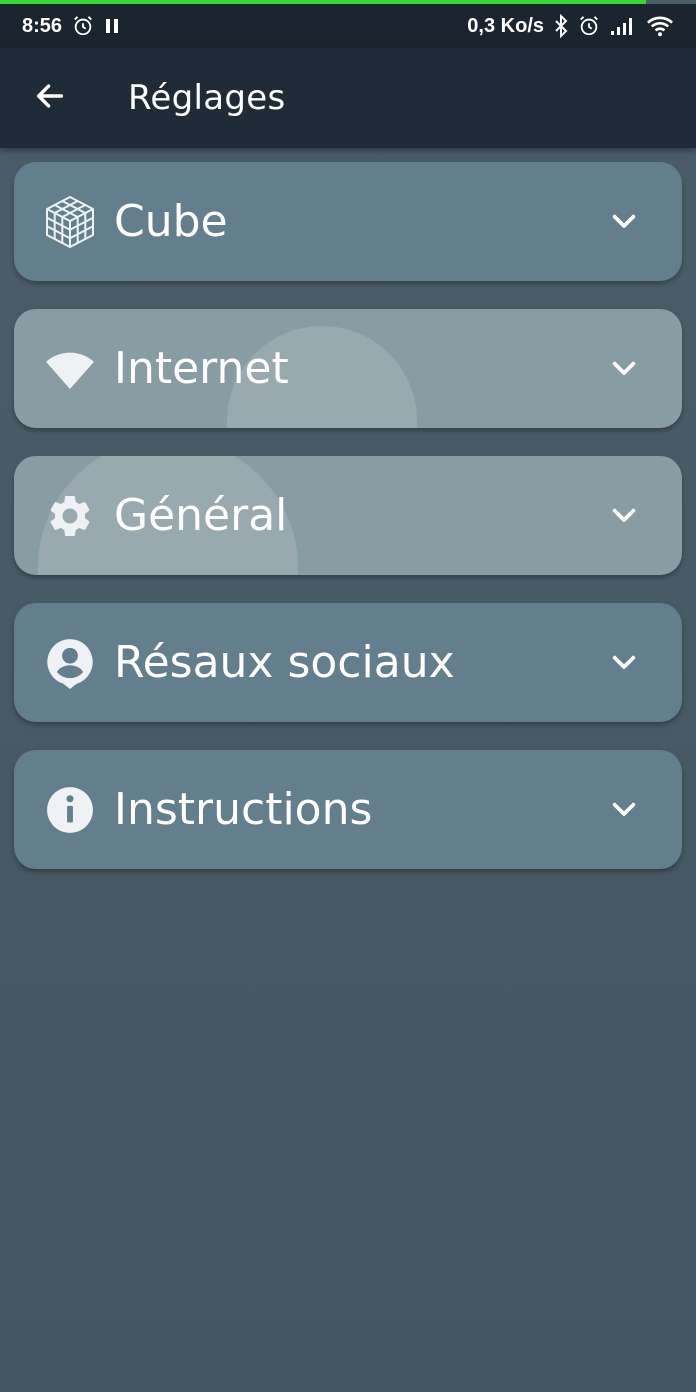 This screenshot has height=1392, width=696. Describe the element at coordinates (284, 662) in the screenshot. I see `section-label: Résaux sociaux` at that location.